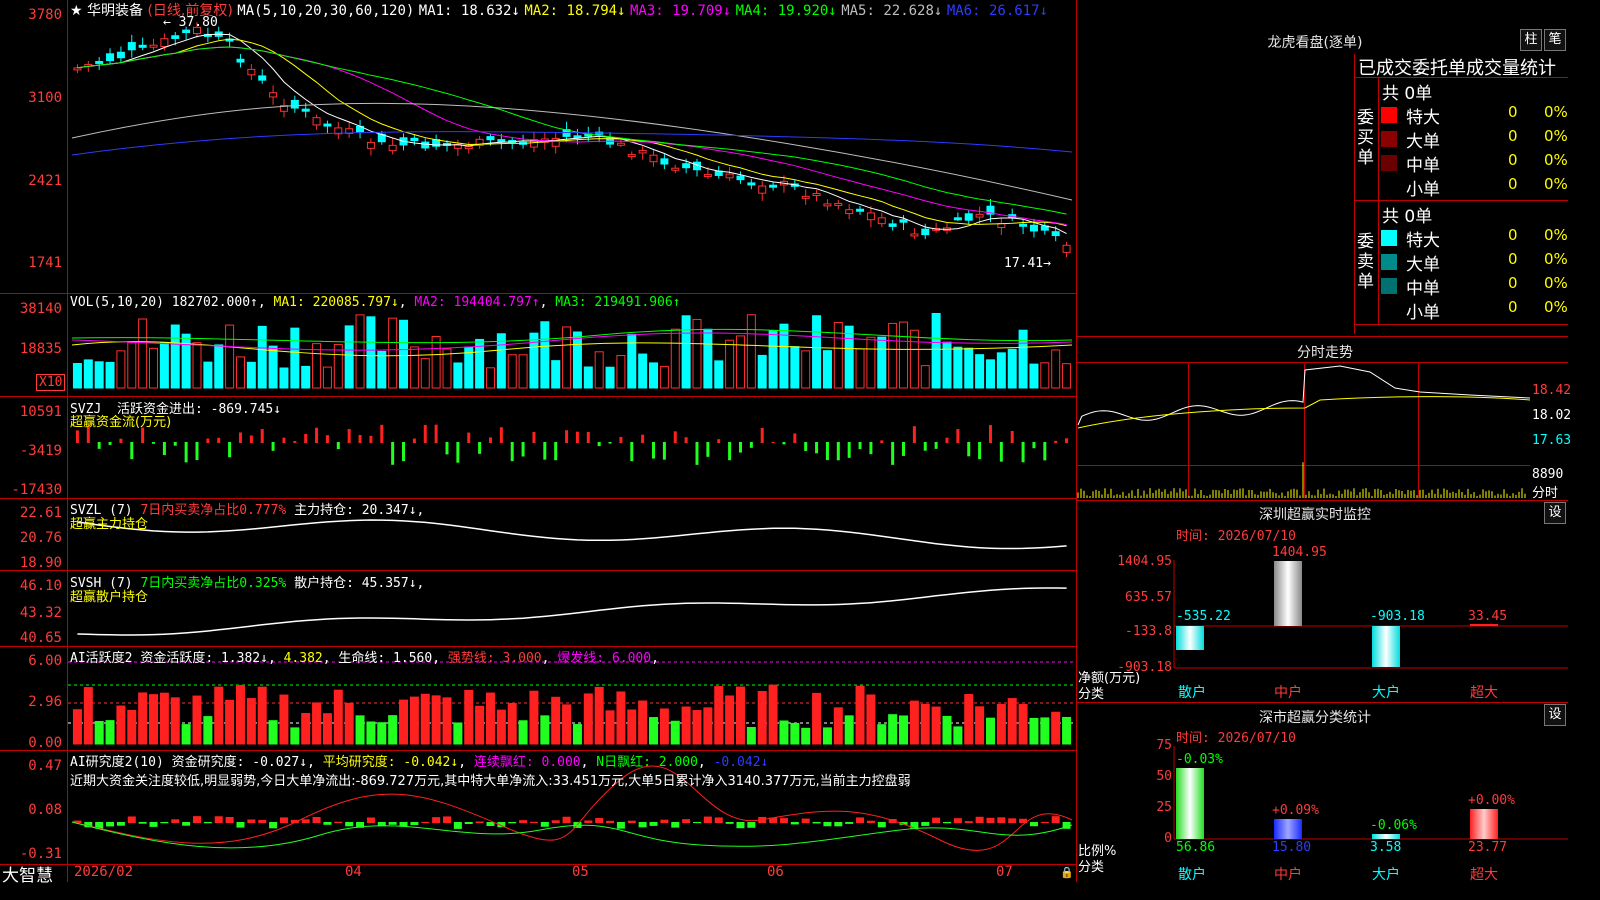 The image size is (1600, 900). What do you see at coordinates (198, 22) in the screenshot?
I see `high-value: 37.80` at bounding box center [198, 22].